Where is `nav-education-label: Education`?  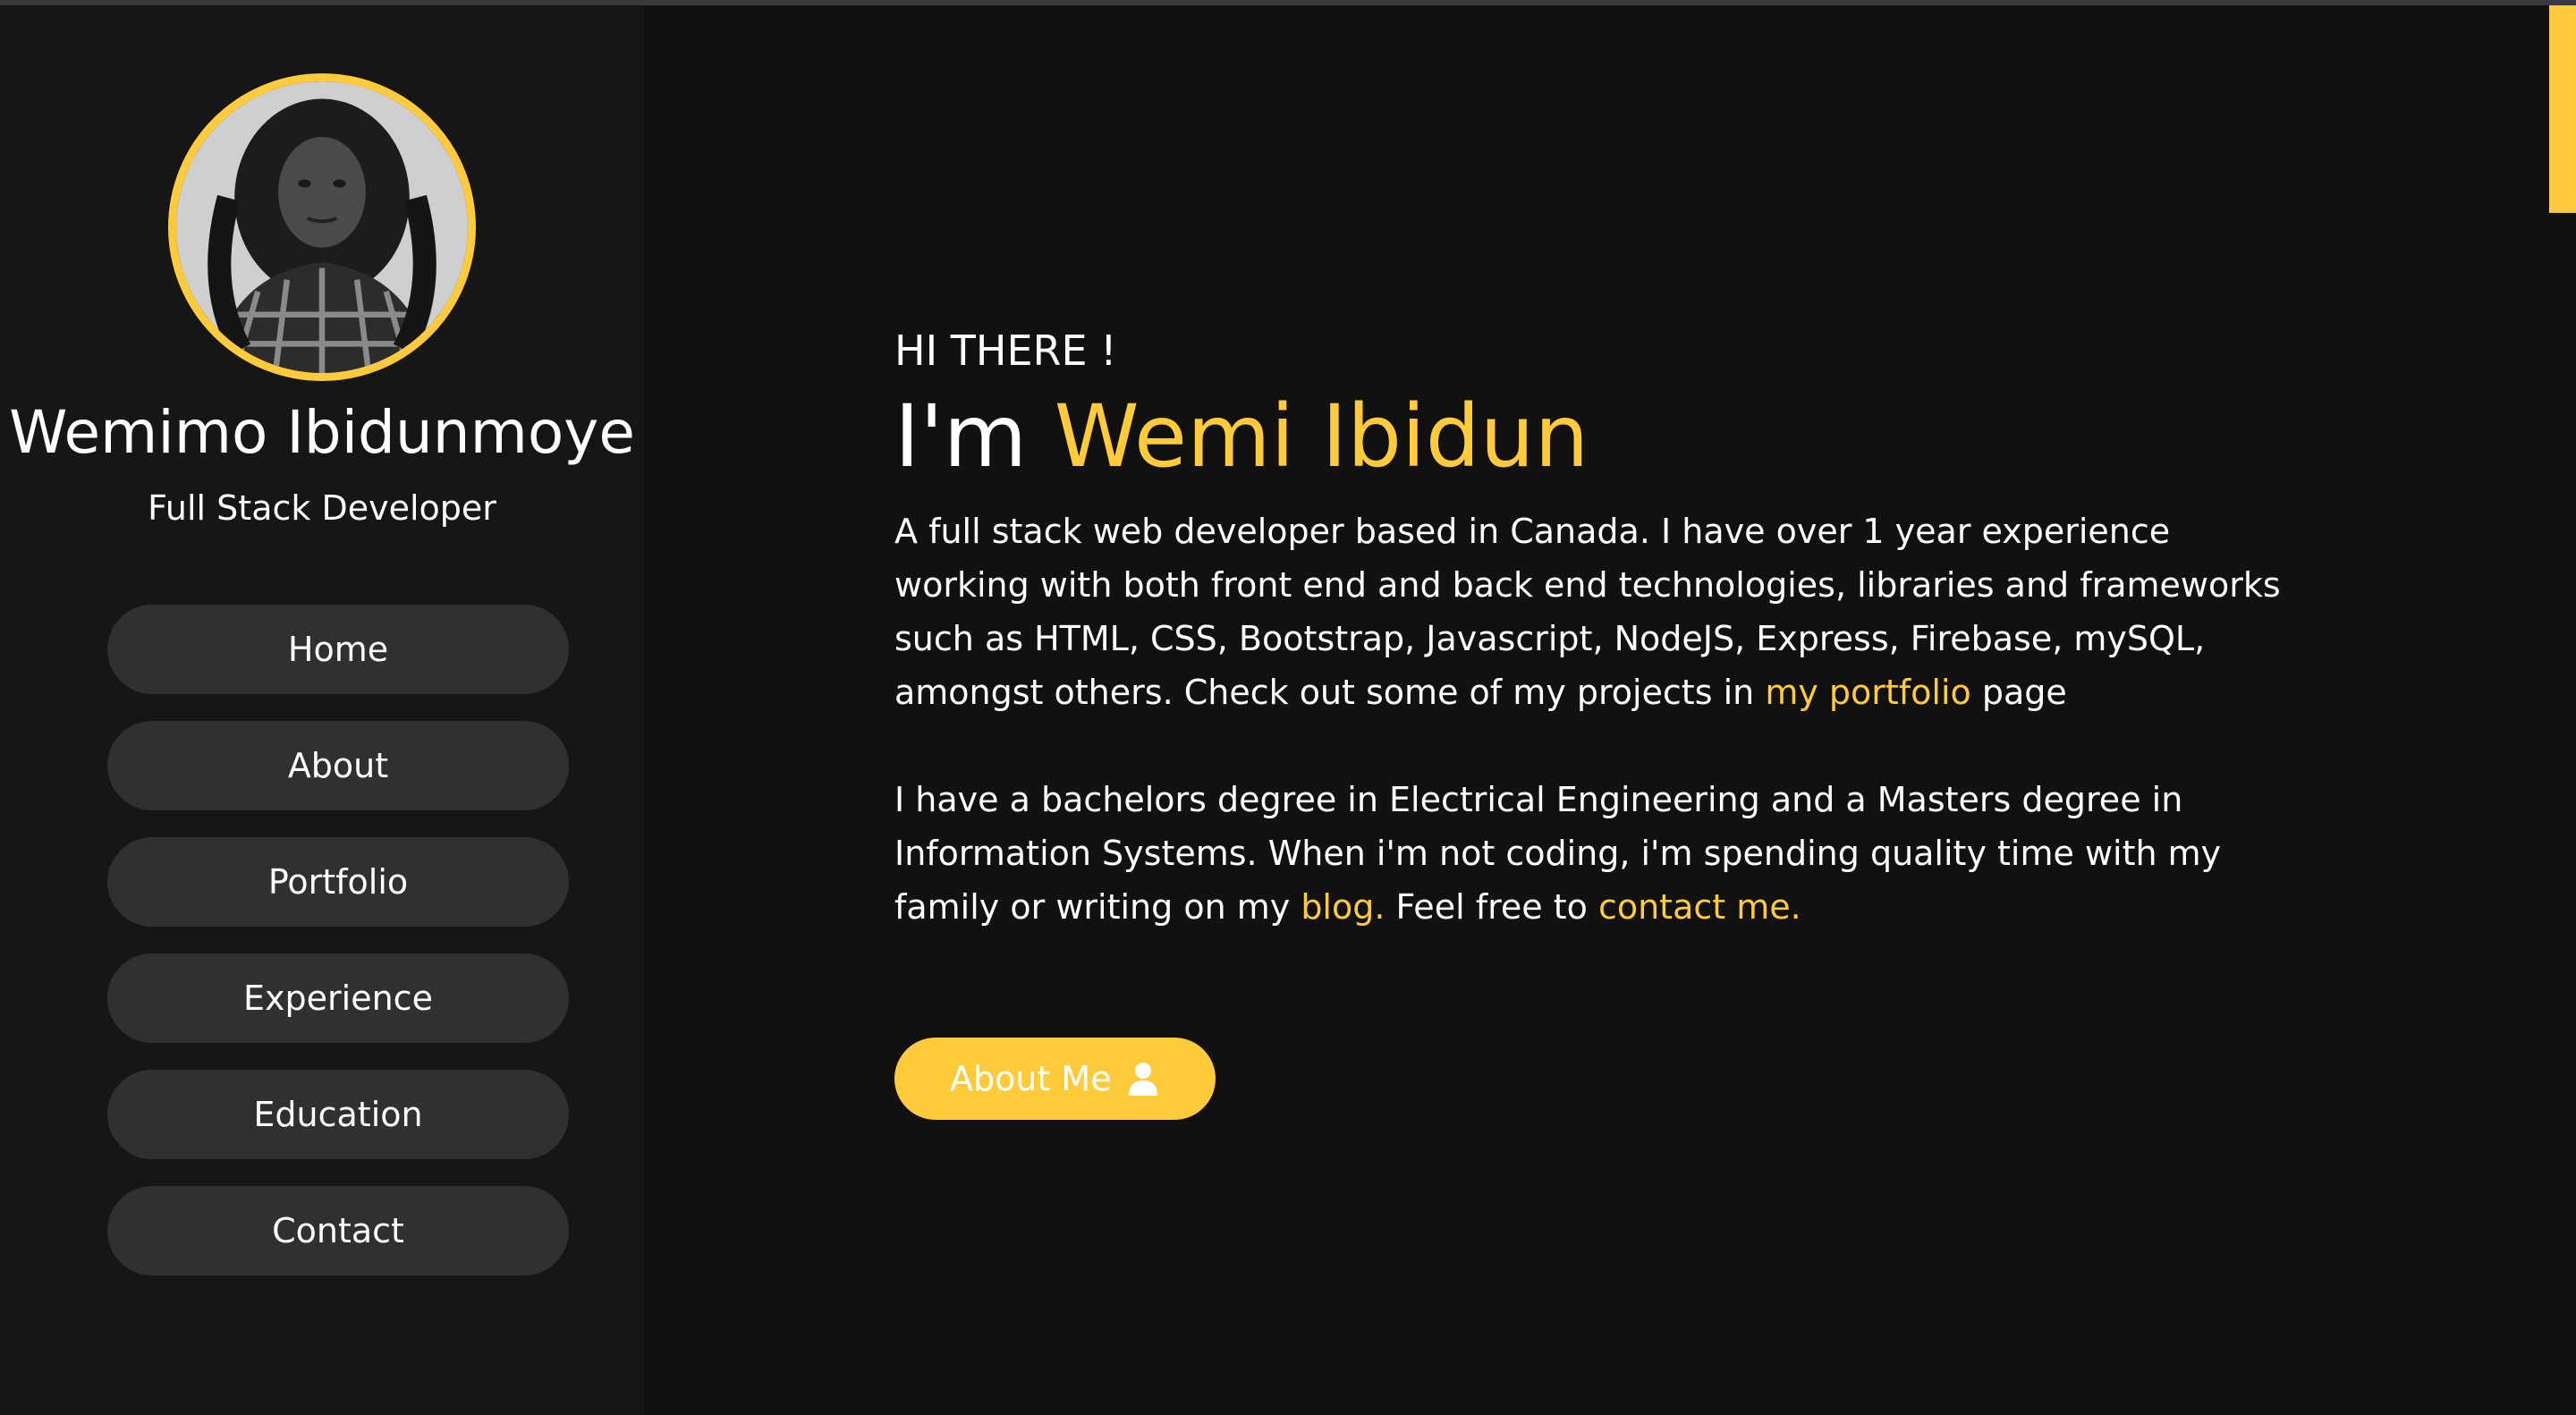
nav-education-label: Education is located at coordinates (338, 1115).